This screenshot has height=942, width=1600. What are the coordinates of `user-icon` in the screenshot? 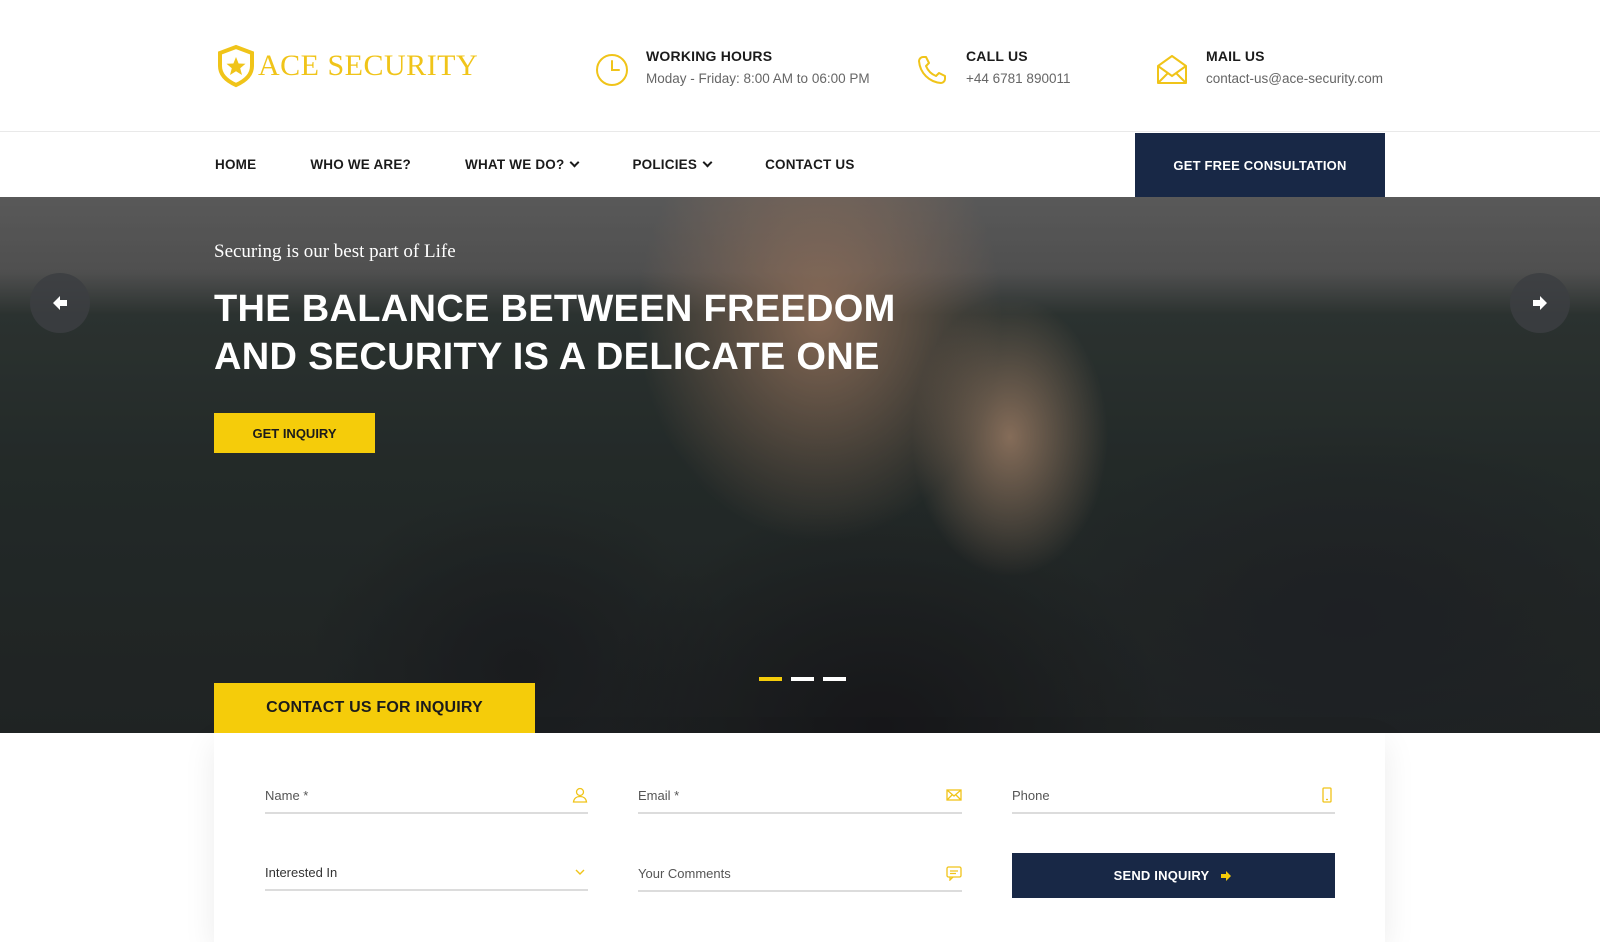 It's located at (580, 795).